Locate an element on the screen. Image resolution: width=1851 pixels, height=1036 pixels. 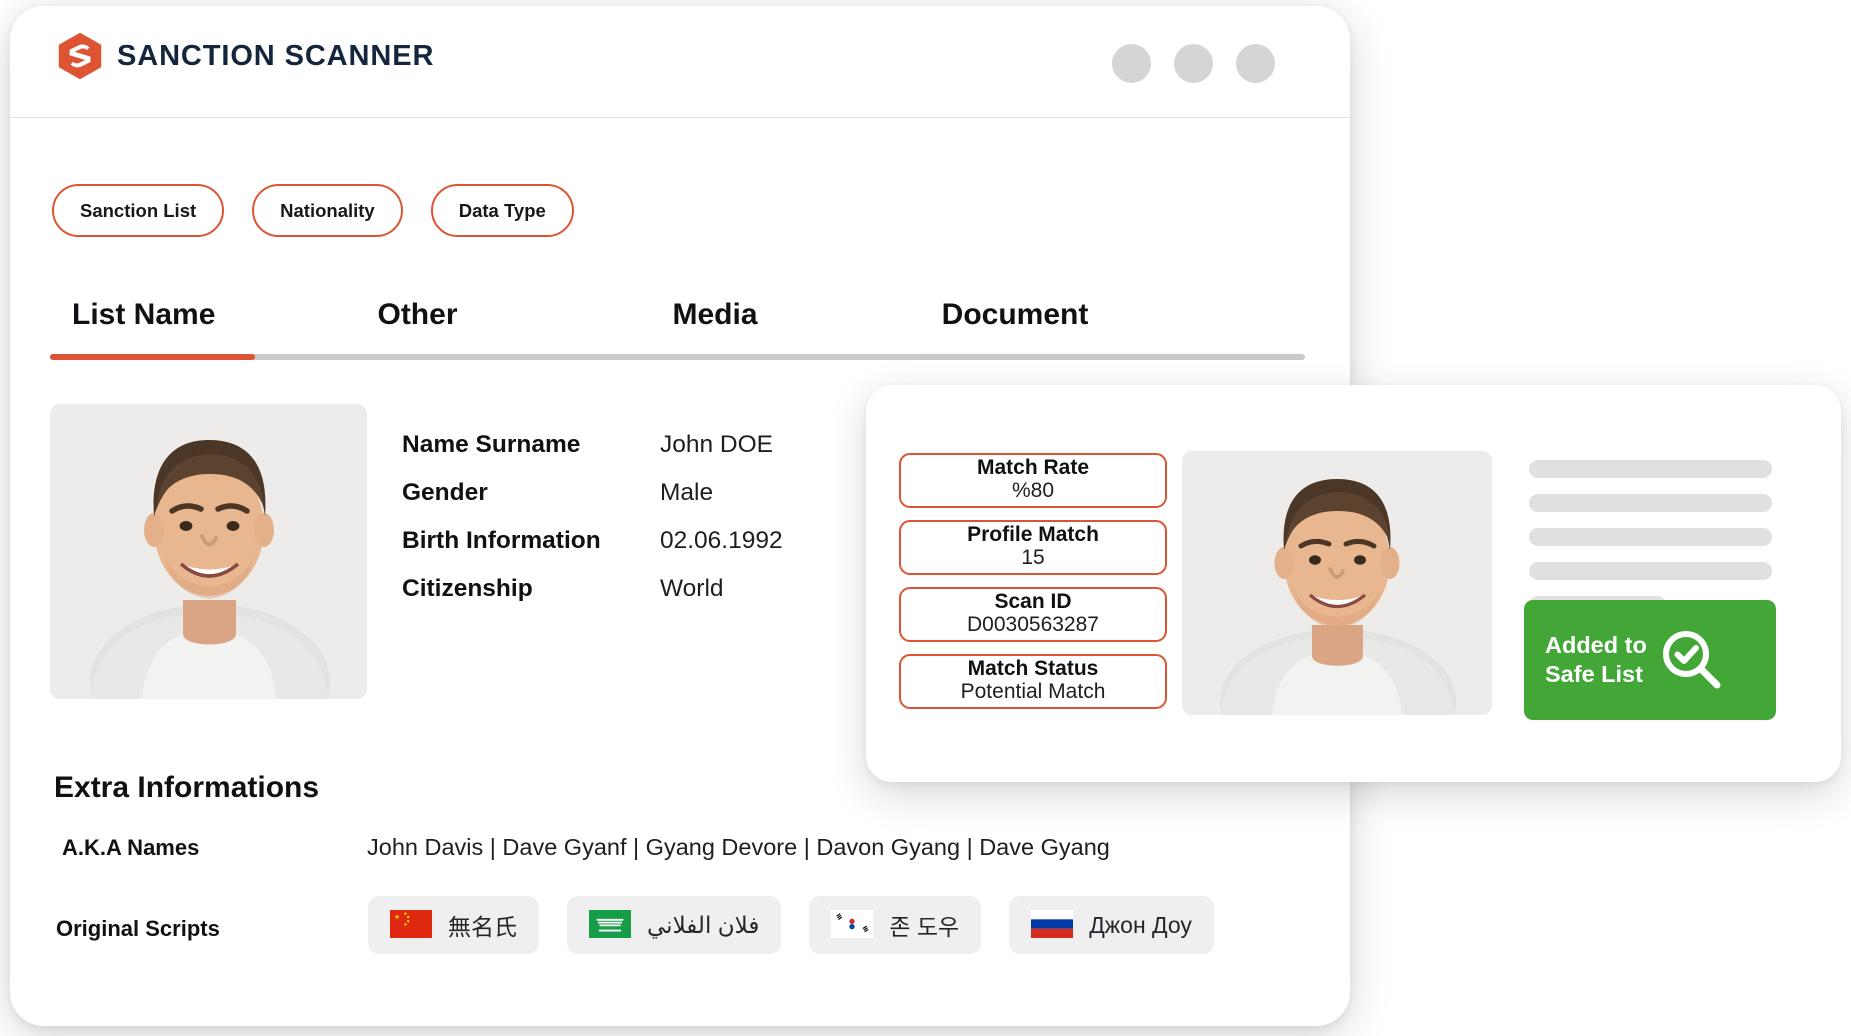
tab-bar: List Name Other Media Document is located at coordinates (677, 329).